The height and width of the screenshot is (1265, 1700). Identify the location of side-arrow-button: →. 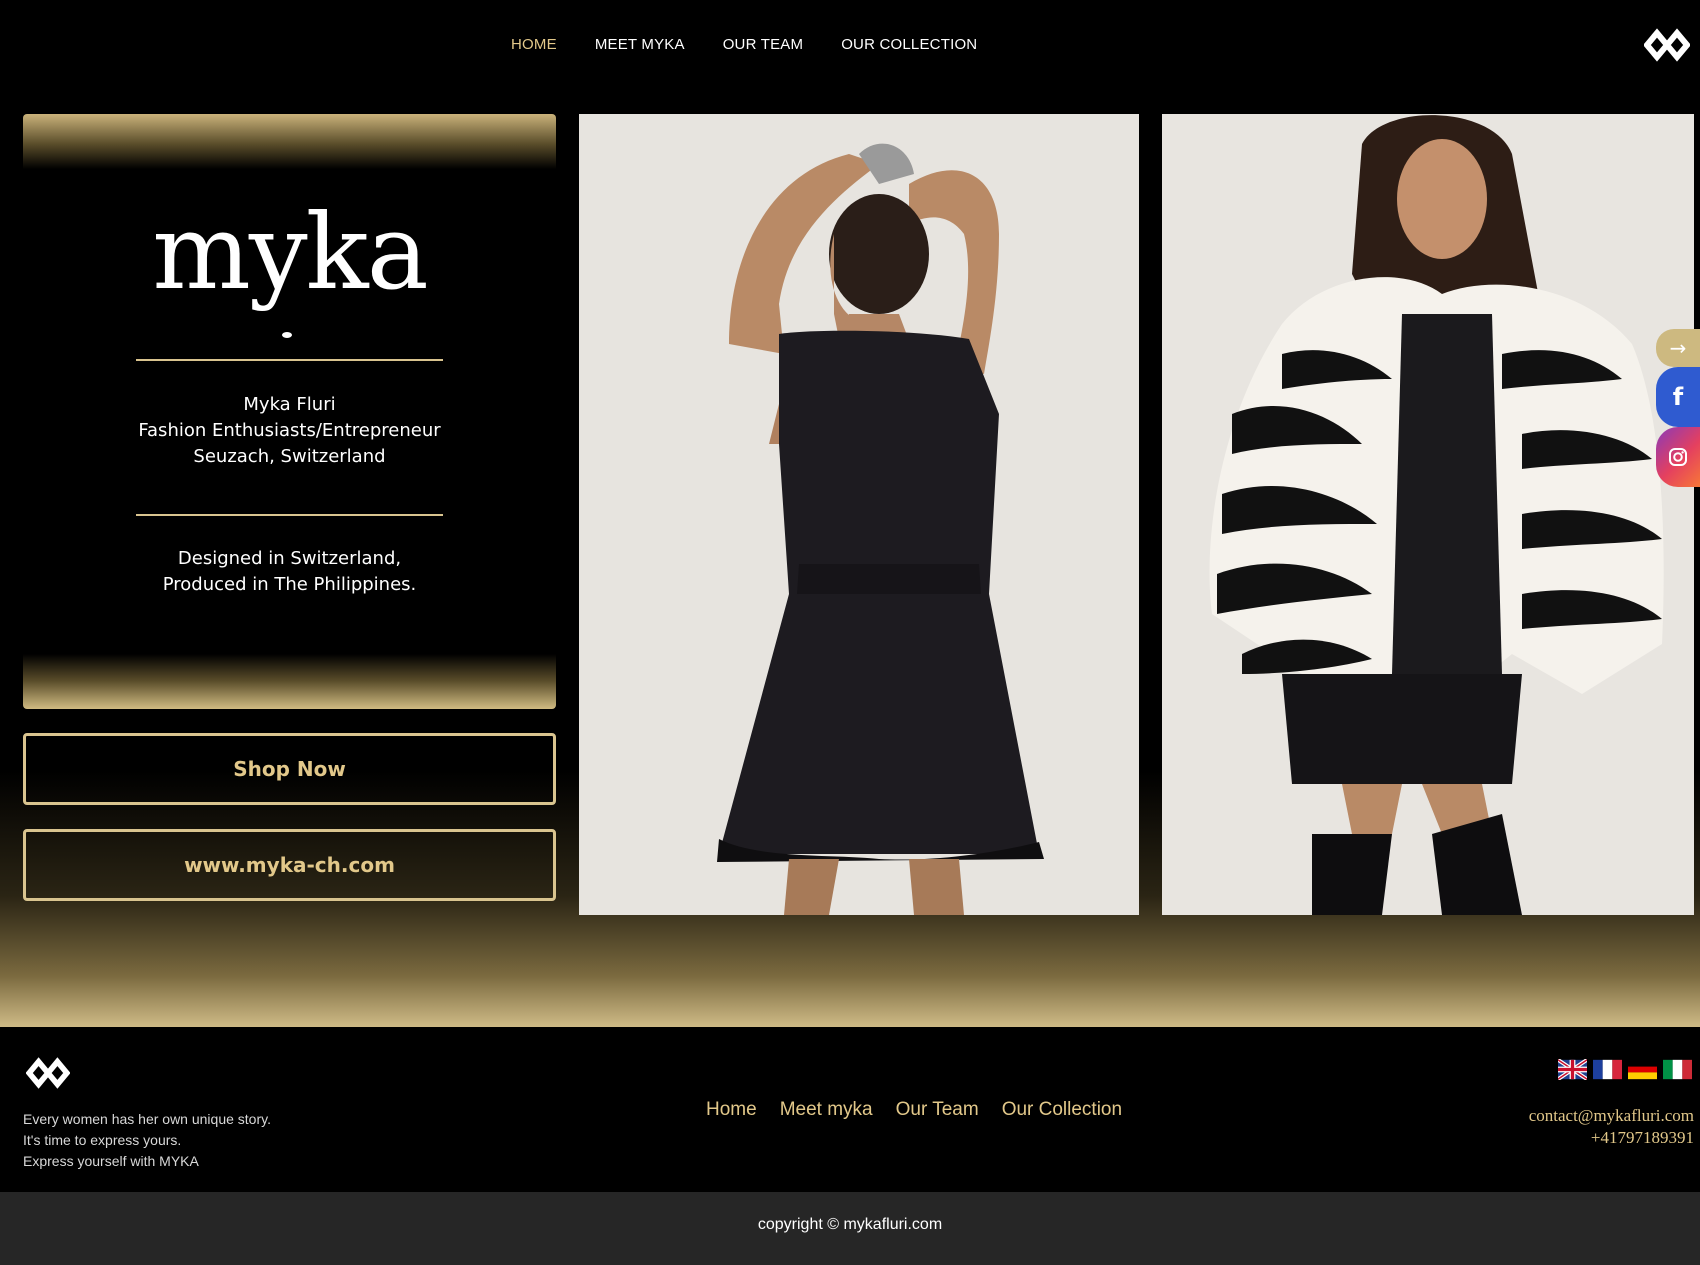
(1678, 348).